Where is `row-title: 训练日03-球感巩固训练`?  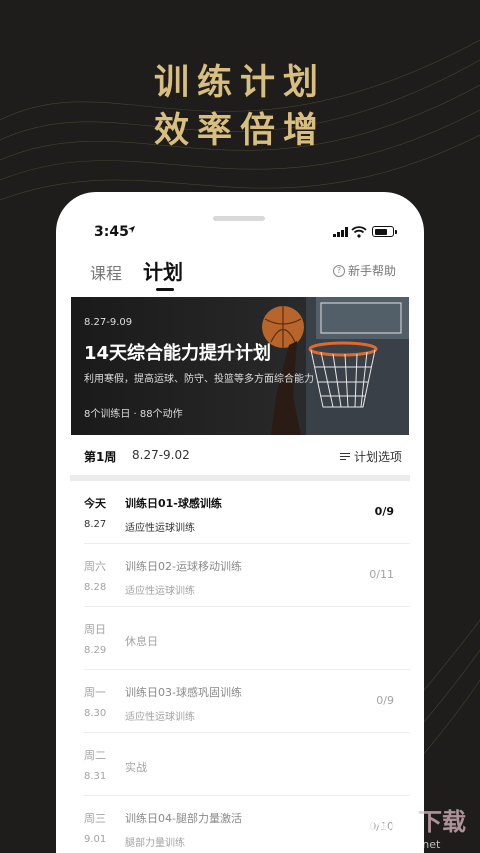
row-title: 训练日03-球感巩固训练 is located at coordinates (183, 692).